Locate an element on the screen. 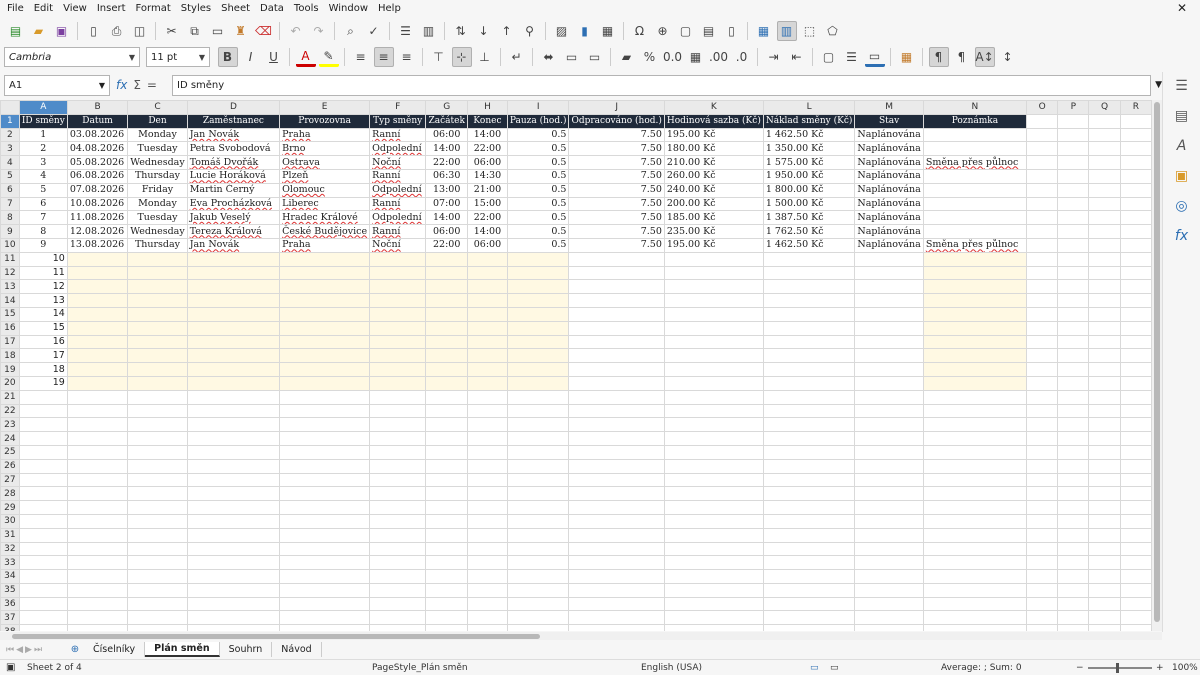 The height and width of the screenshot is (675, 1200). row-header: 22 is located at coordinates (10, 411).